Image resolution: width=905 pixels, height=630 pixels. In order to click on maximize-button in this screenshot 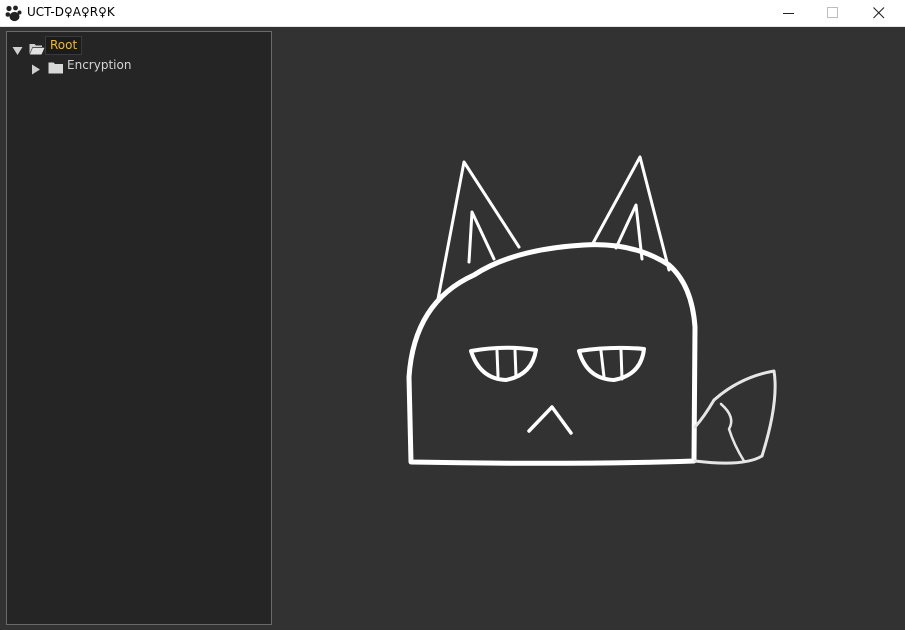, I will do `click(833, 13)`.